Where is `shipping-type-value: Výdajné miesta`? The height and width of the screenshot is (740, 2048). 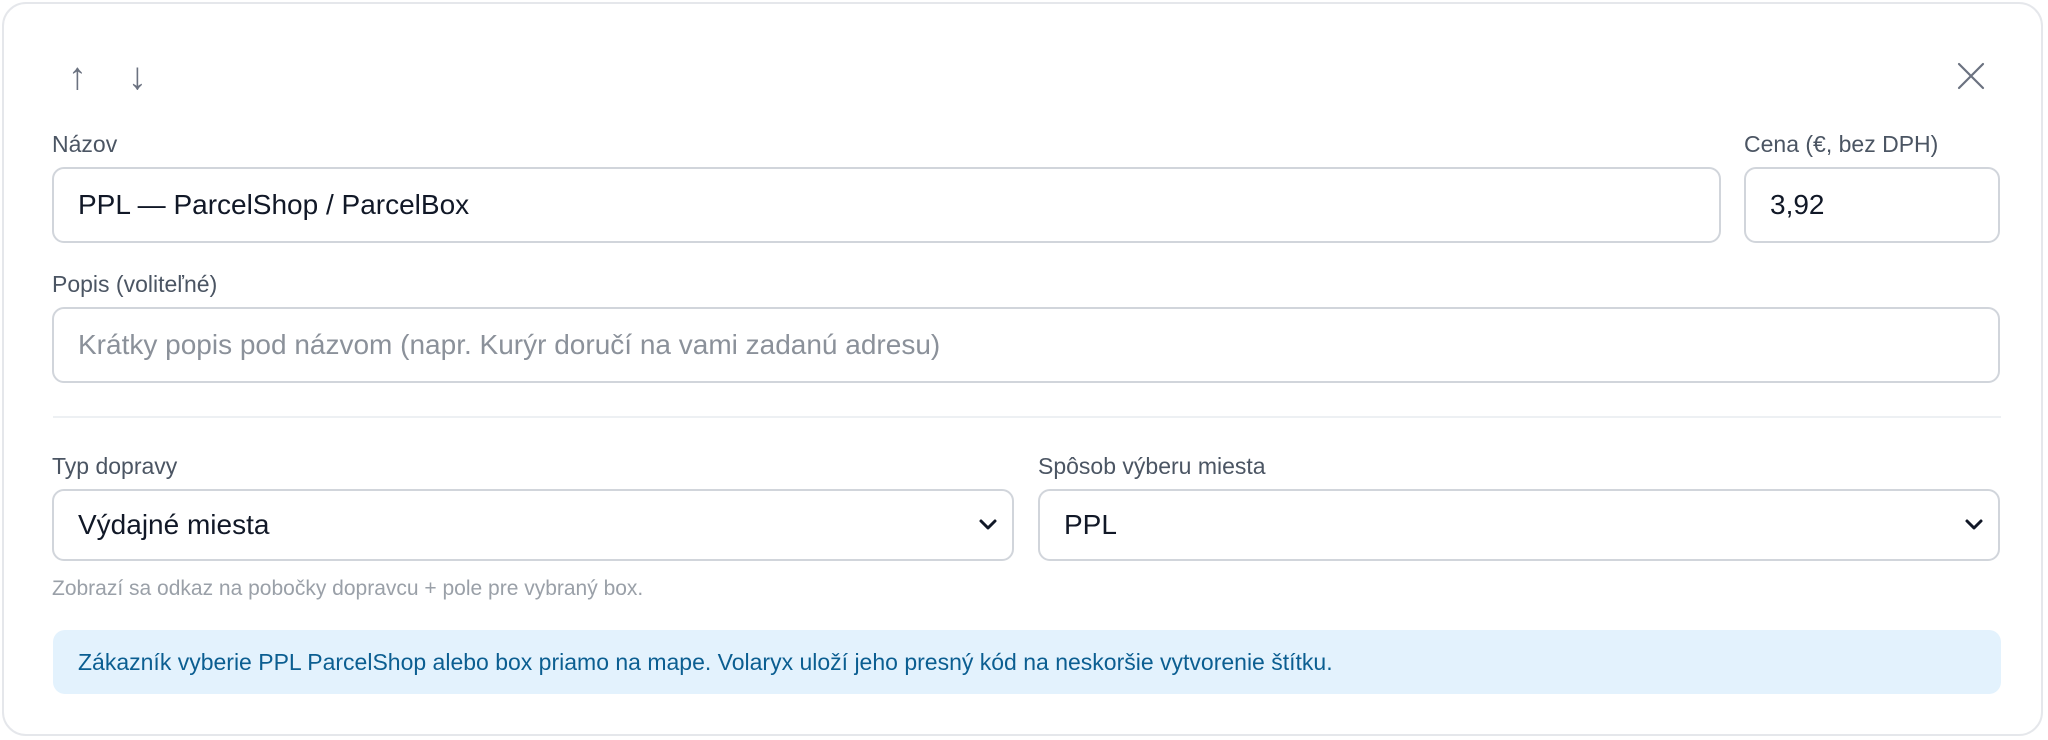 shipping-type-value: Výdajné miesta is located at coordinates (174, 524).